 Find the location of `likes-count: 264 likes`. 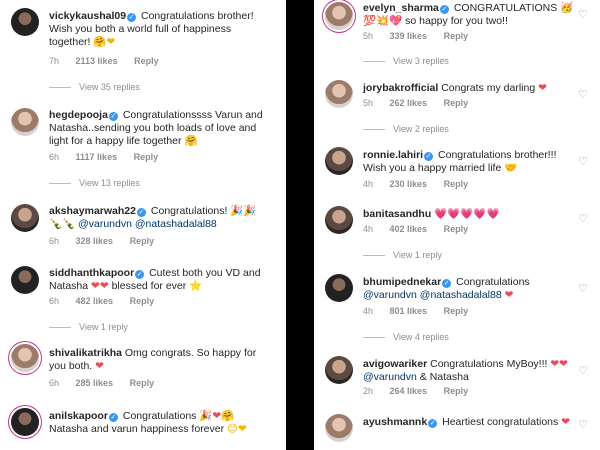

likes-count: 264 likes is located at coordinates (409, 391).